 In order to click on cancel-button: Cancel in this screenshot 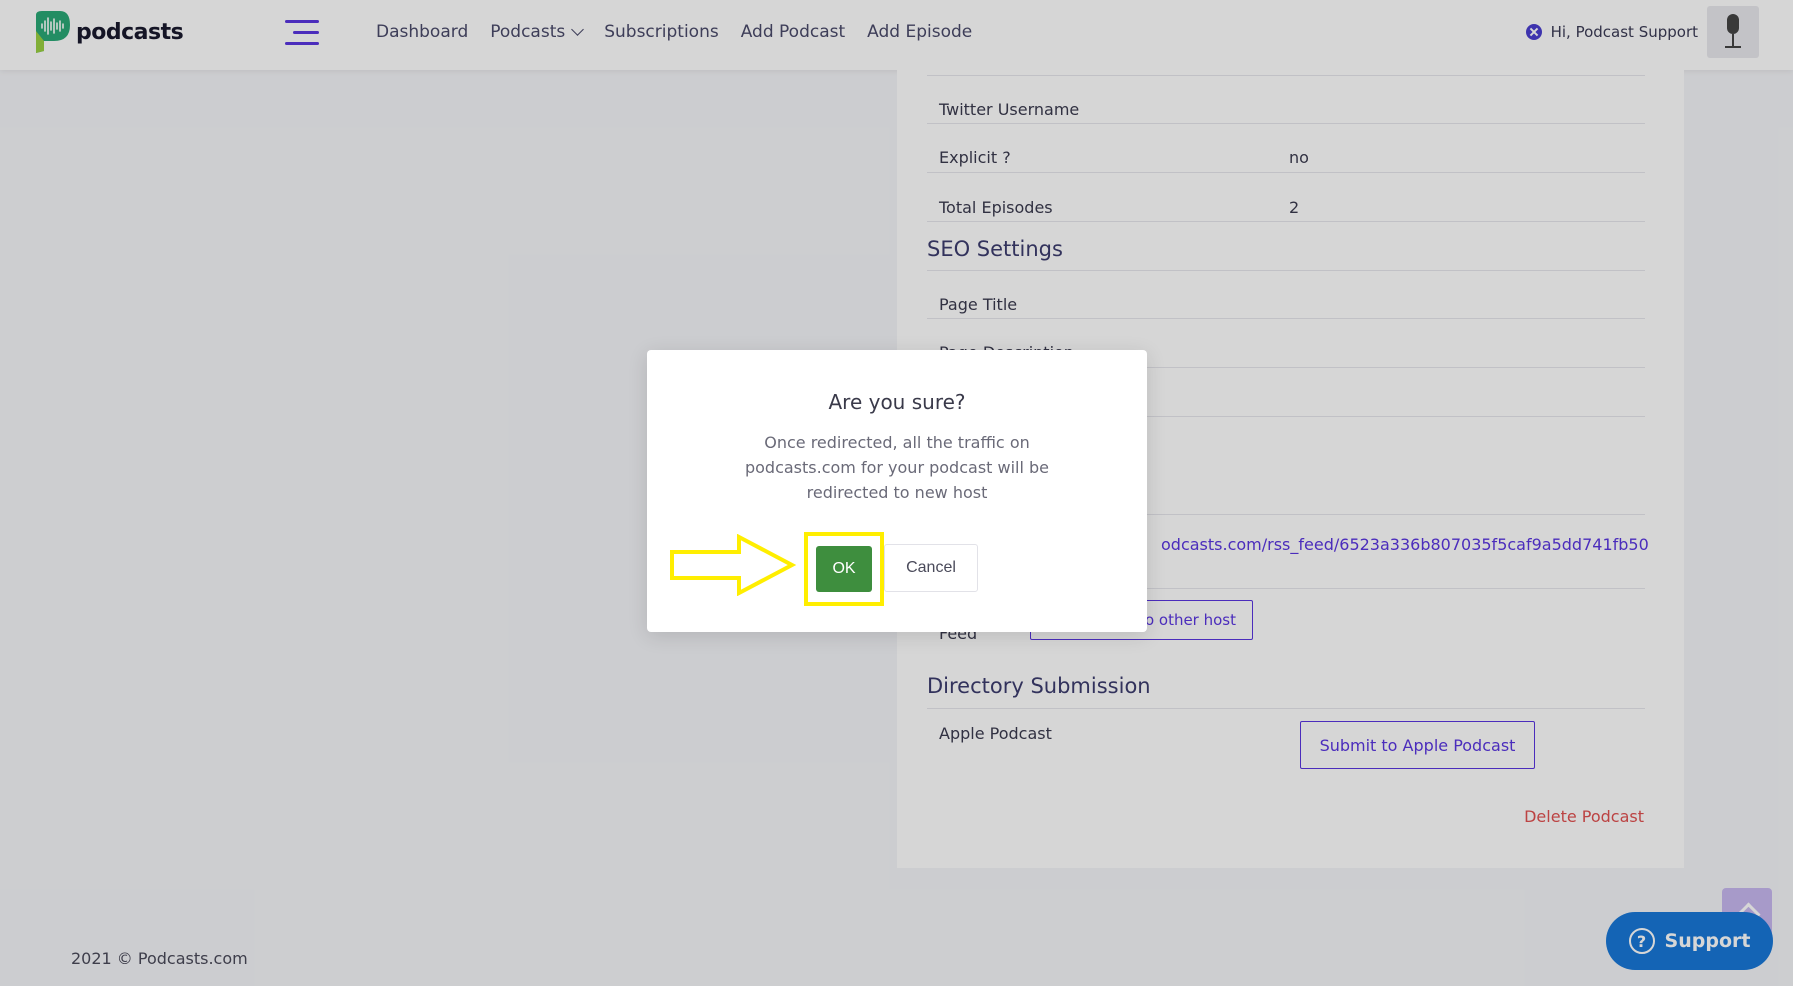, I will do `click(931, 568)`.